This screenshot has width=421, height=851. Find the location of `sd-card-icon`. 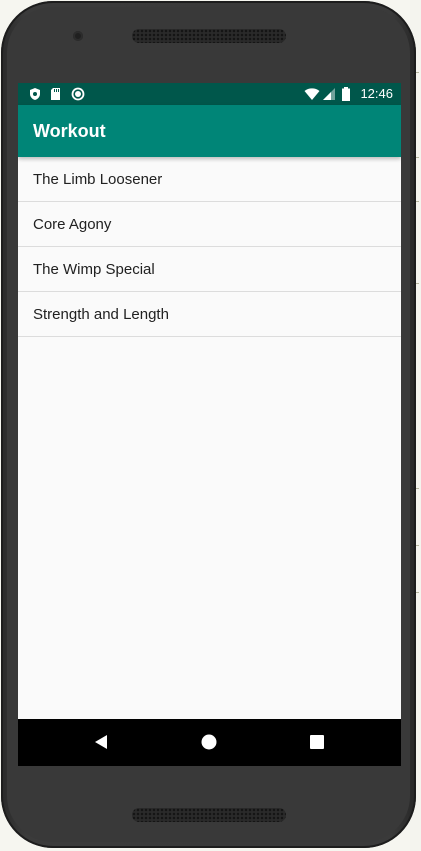

sd-card-icon is located at coordinates (55, 94).